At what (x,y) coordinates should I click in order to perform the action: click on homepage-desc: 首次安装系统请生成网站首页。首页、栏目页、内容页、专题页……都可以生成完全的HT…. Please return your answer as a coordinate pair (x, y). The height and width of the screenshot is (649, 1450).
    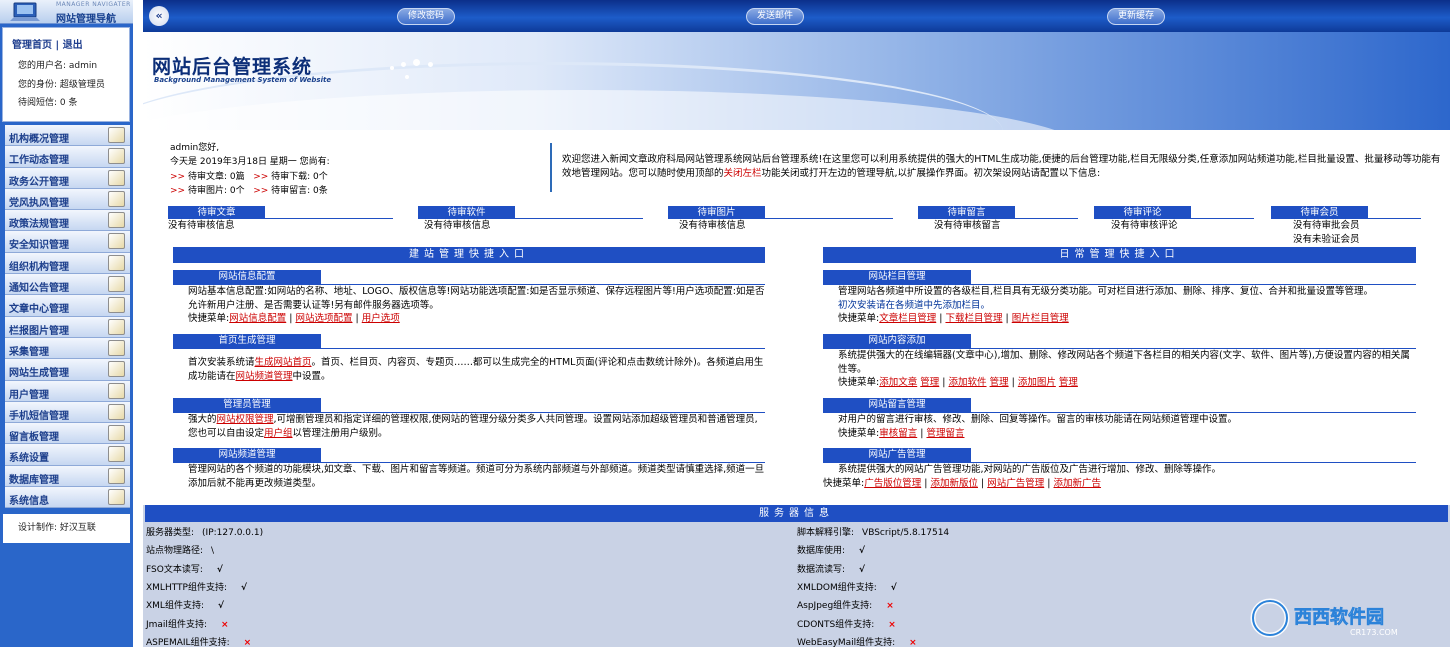
    Looking at the image, I should click on (476, 369).